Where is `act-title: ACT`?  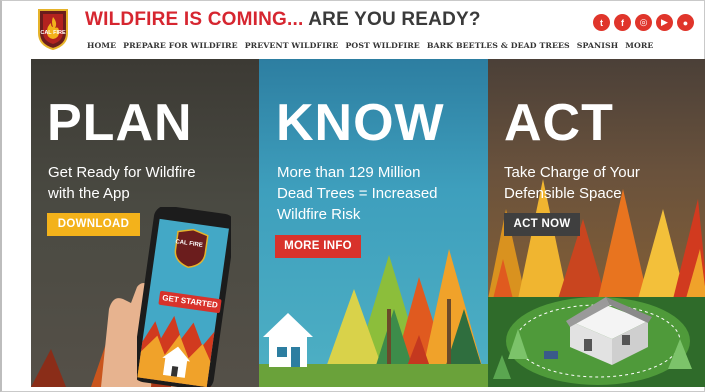
act-title: ACT is located at coordinates (559, 123).